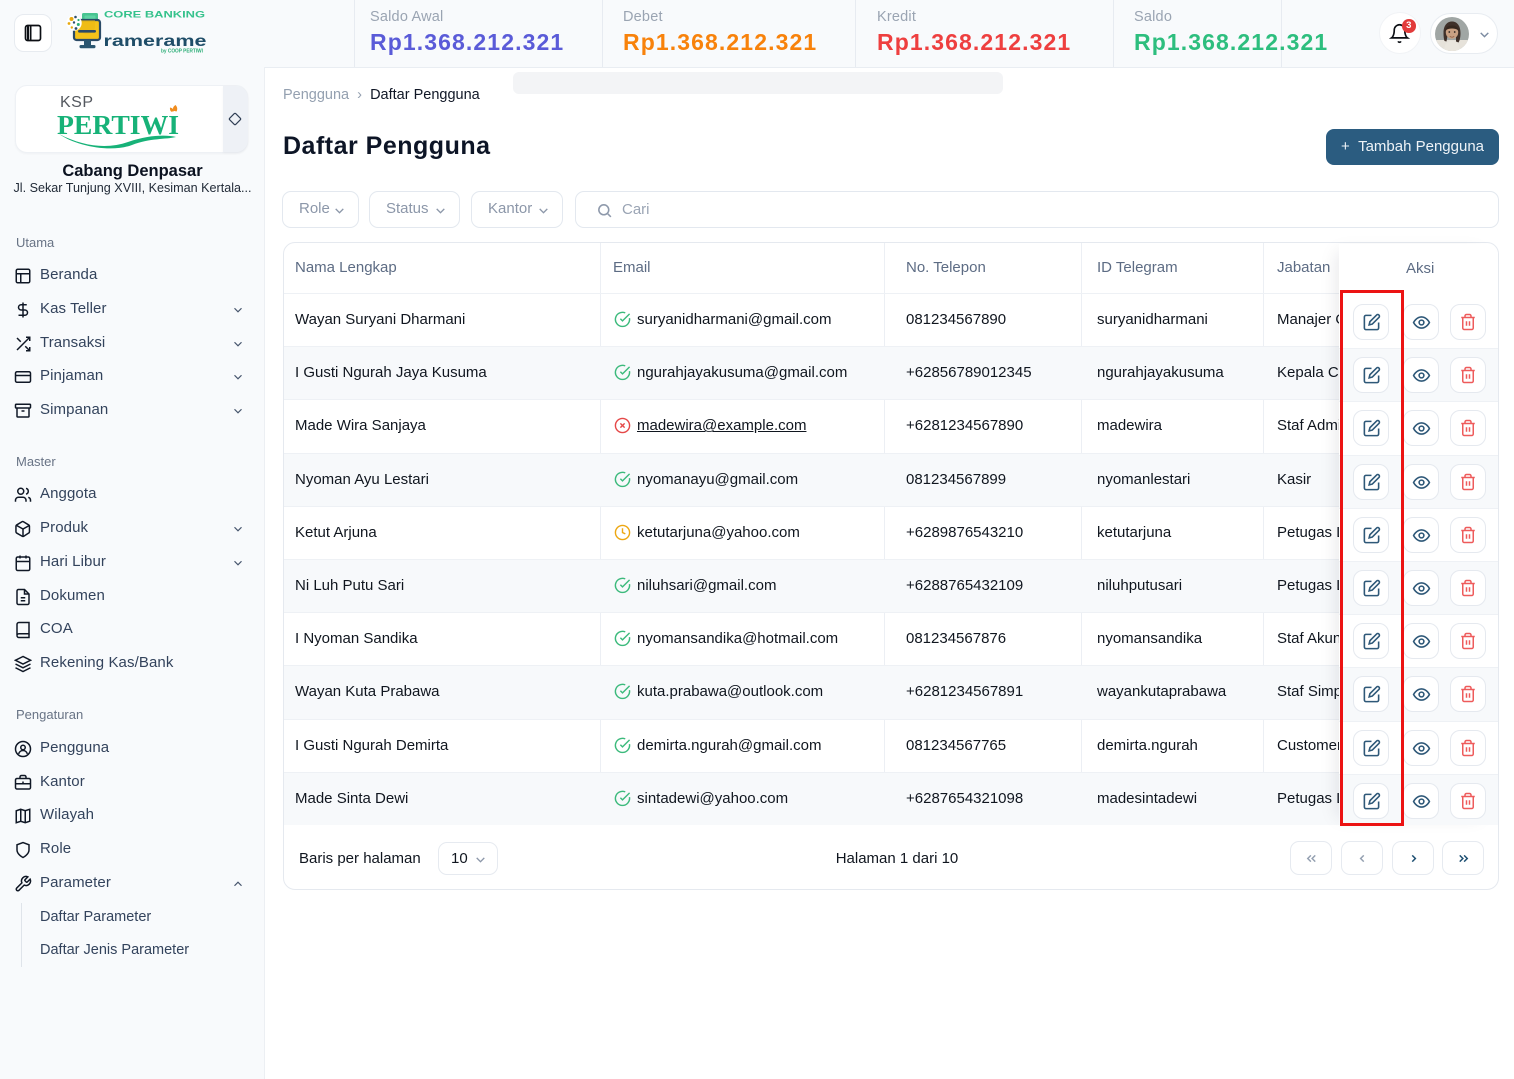 Image resolution: width=1514 pixels, height=1079 pixels. Describe the element at coordinates (155, 40) in the screenshot. I see `svg-text: ramerame` at that location.